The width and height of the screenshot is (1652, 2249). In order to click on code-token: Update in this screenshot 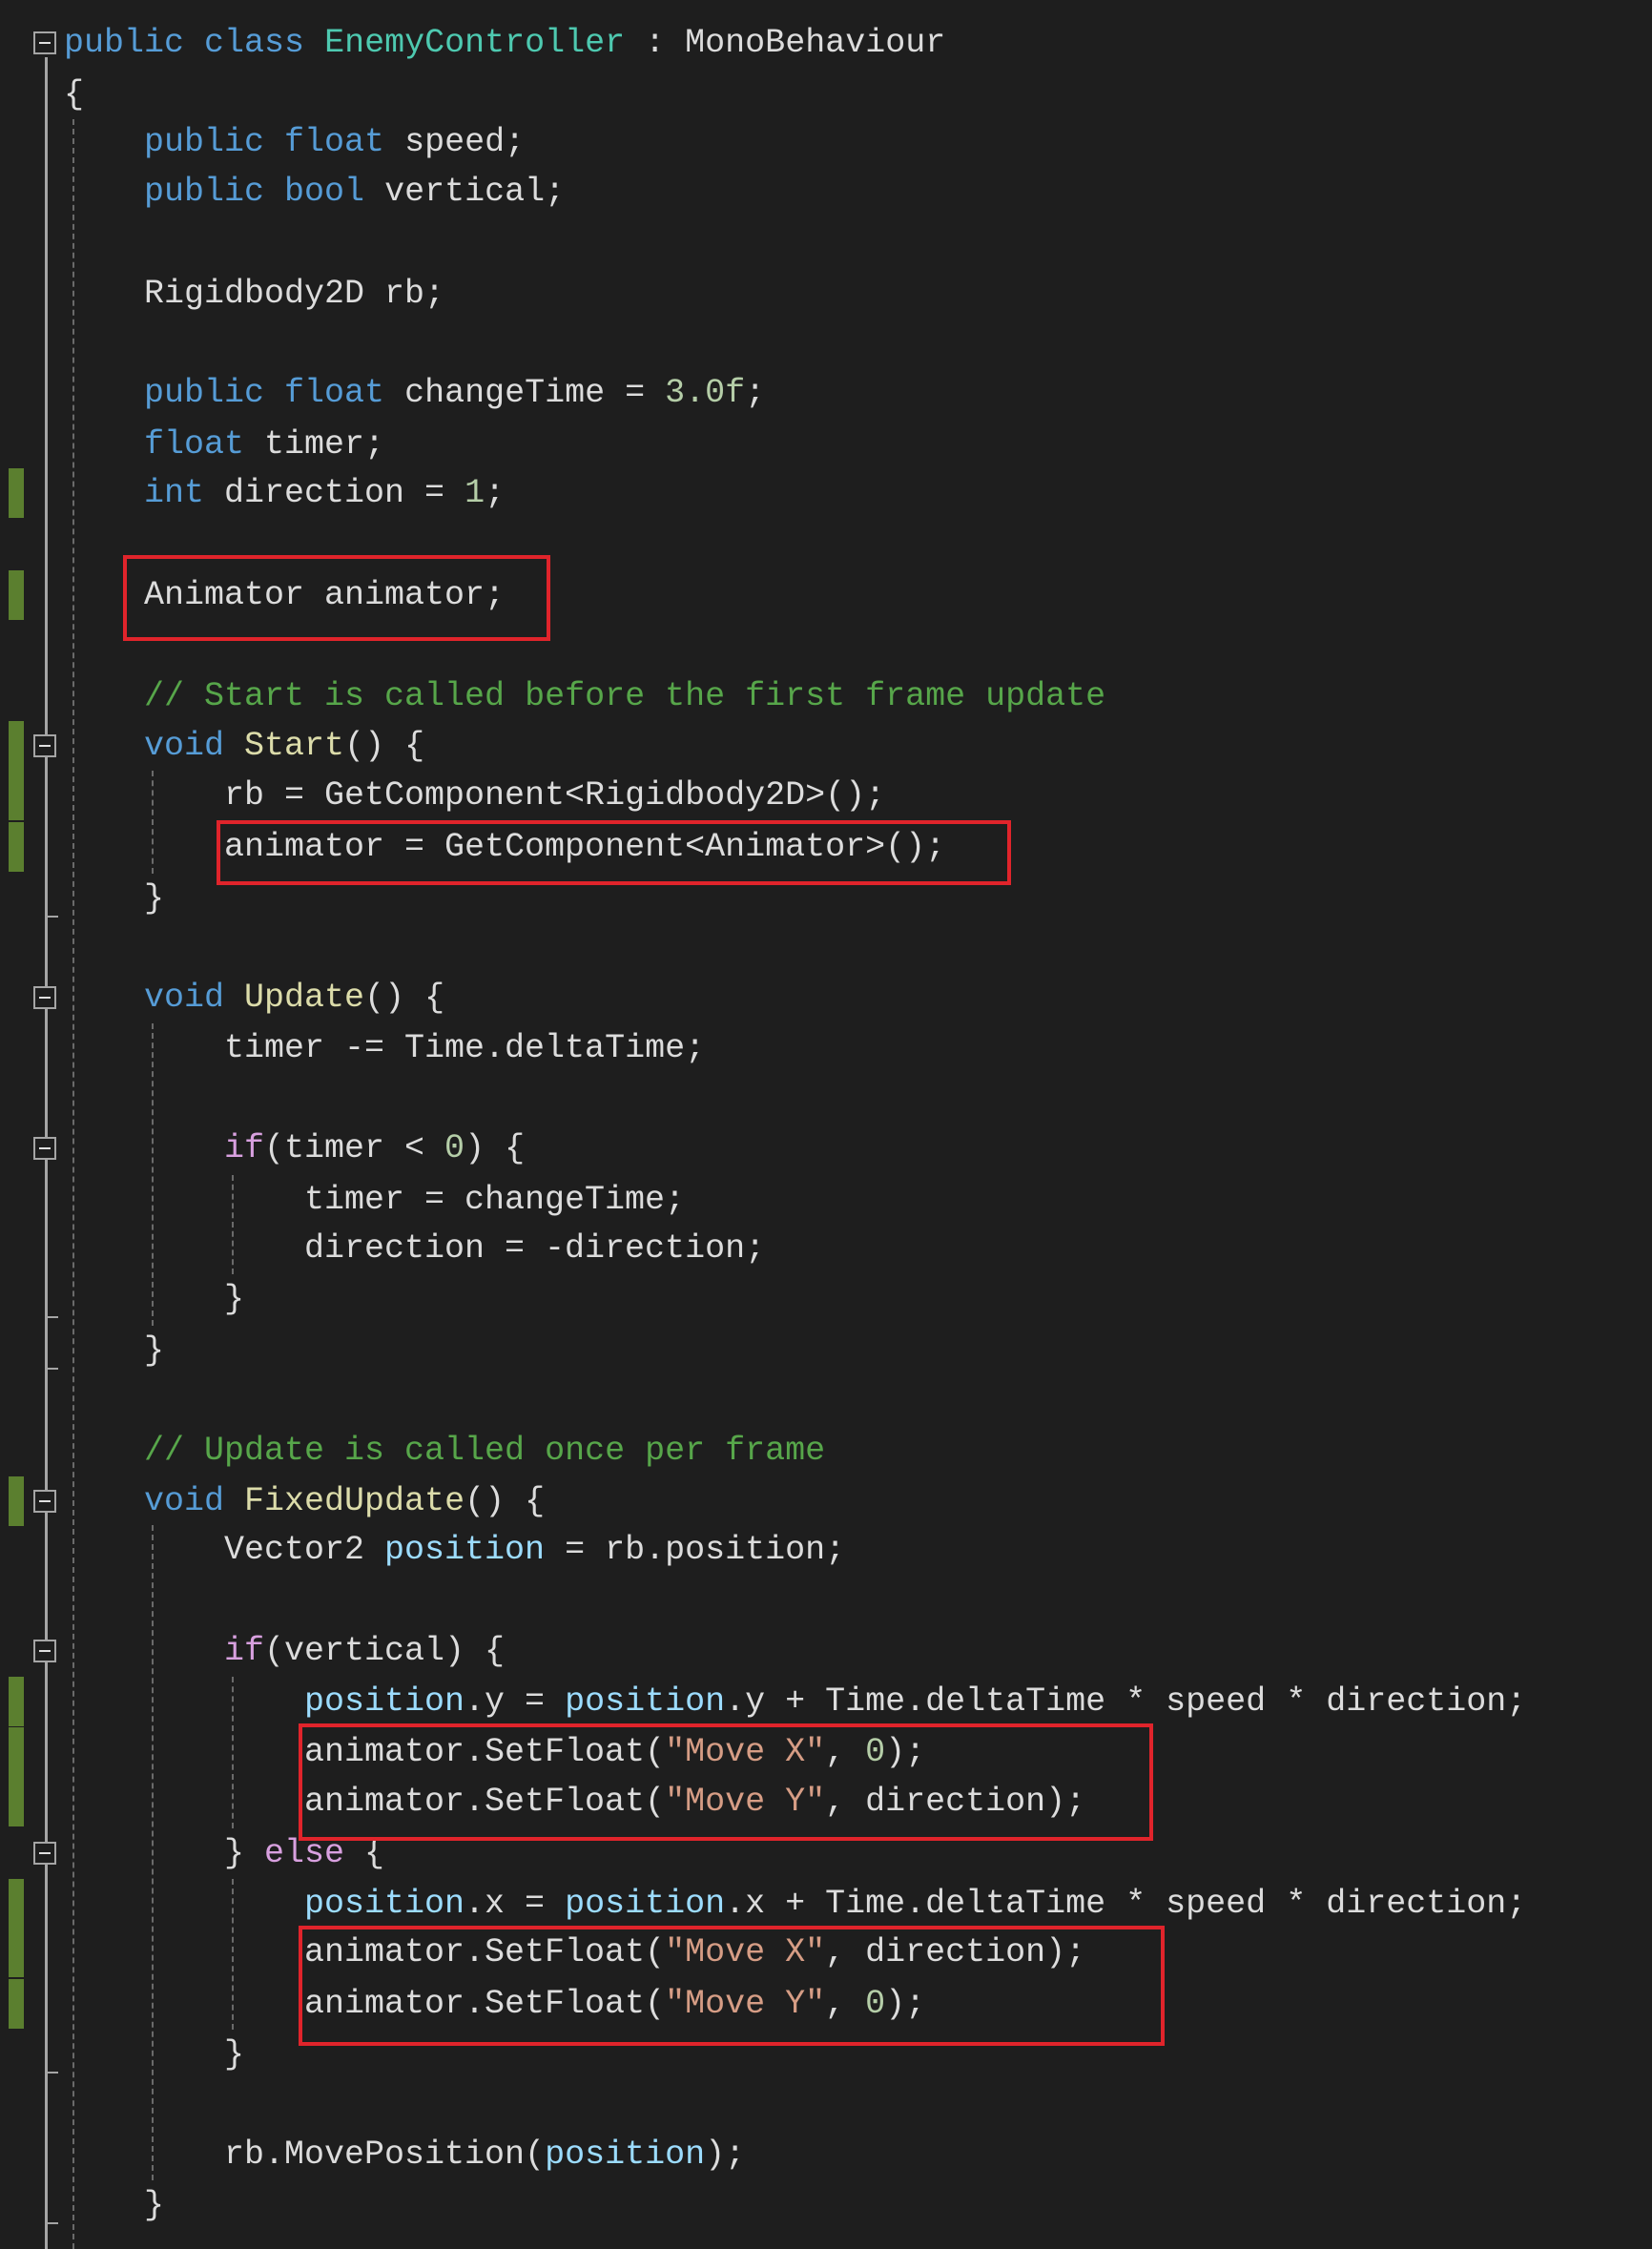, I will do `click(304, 998)`.